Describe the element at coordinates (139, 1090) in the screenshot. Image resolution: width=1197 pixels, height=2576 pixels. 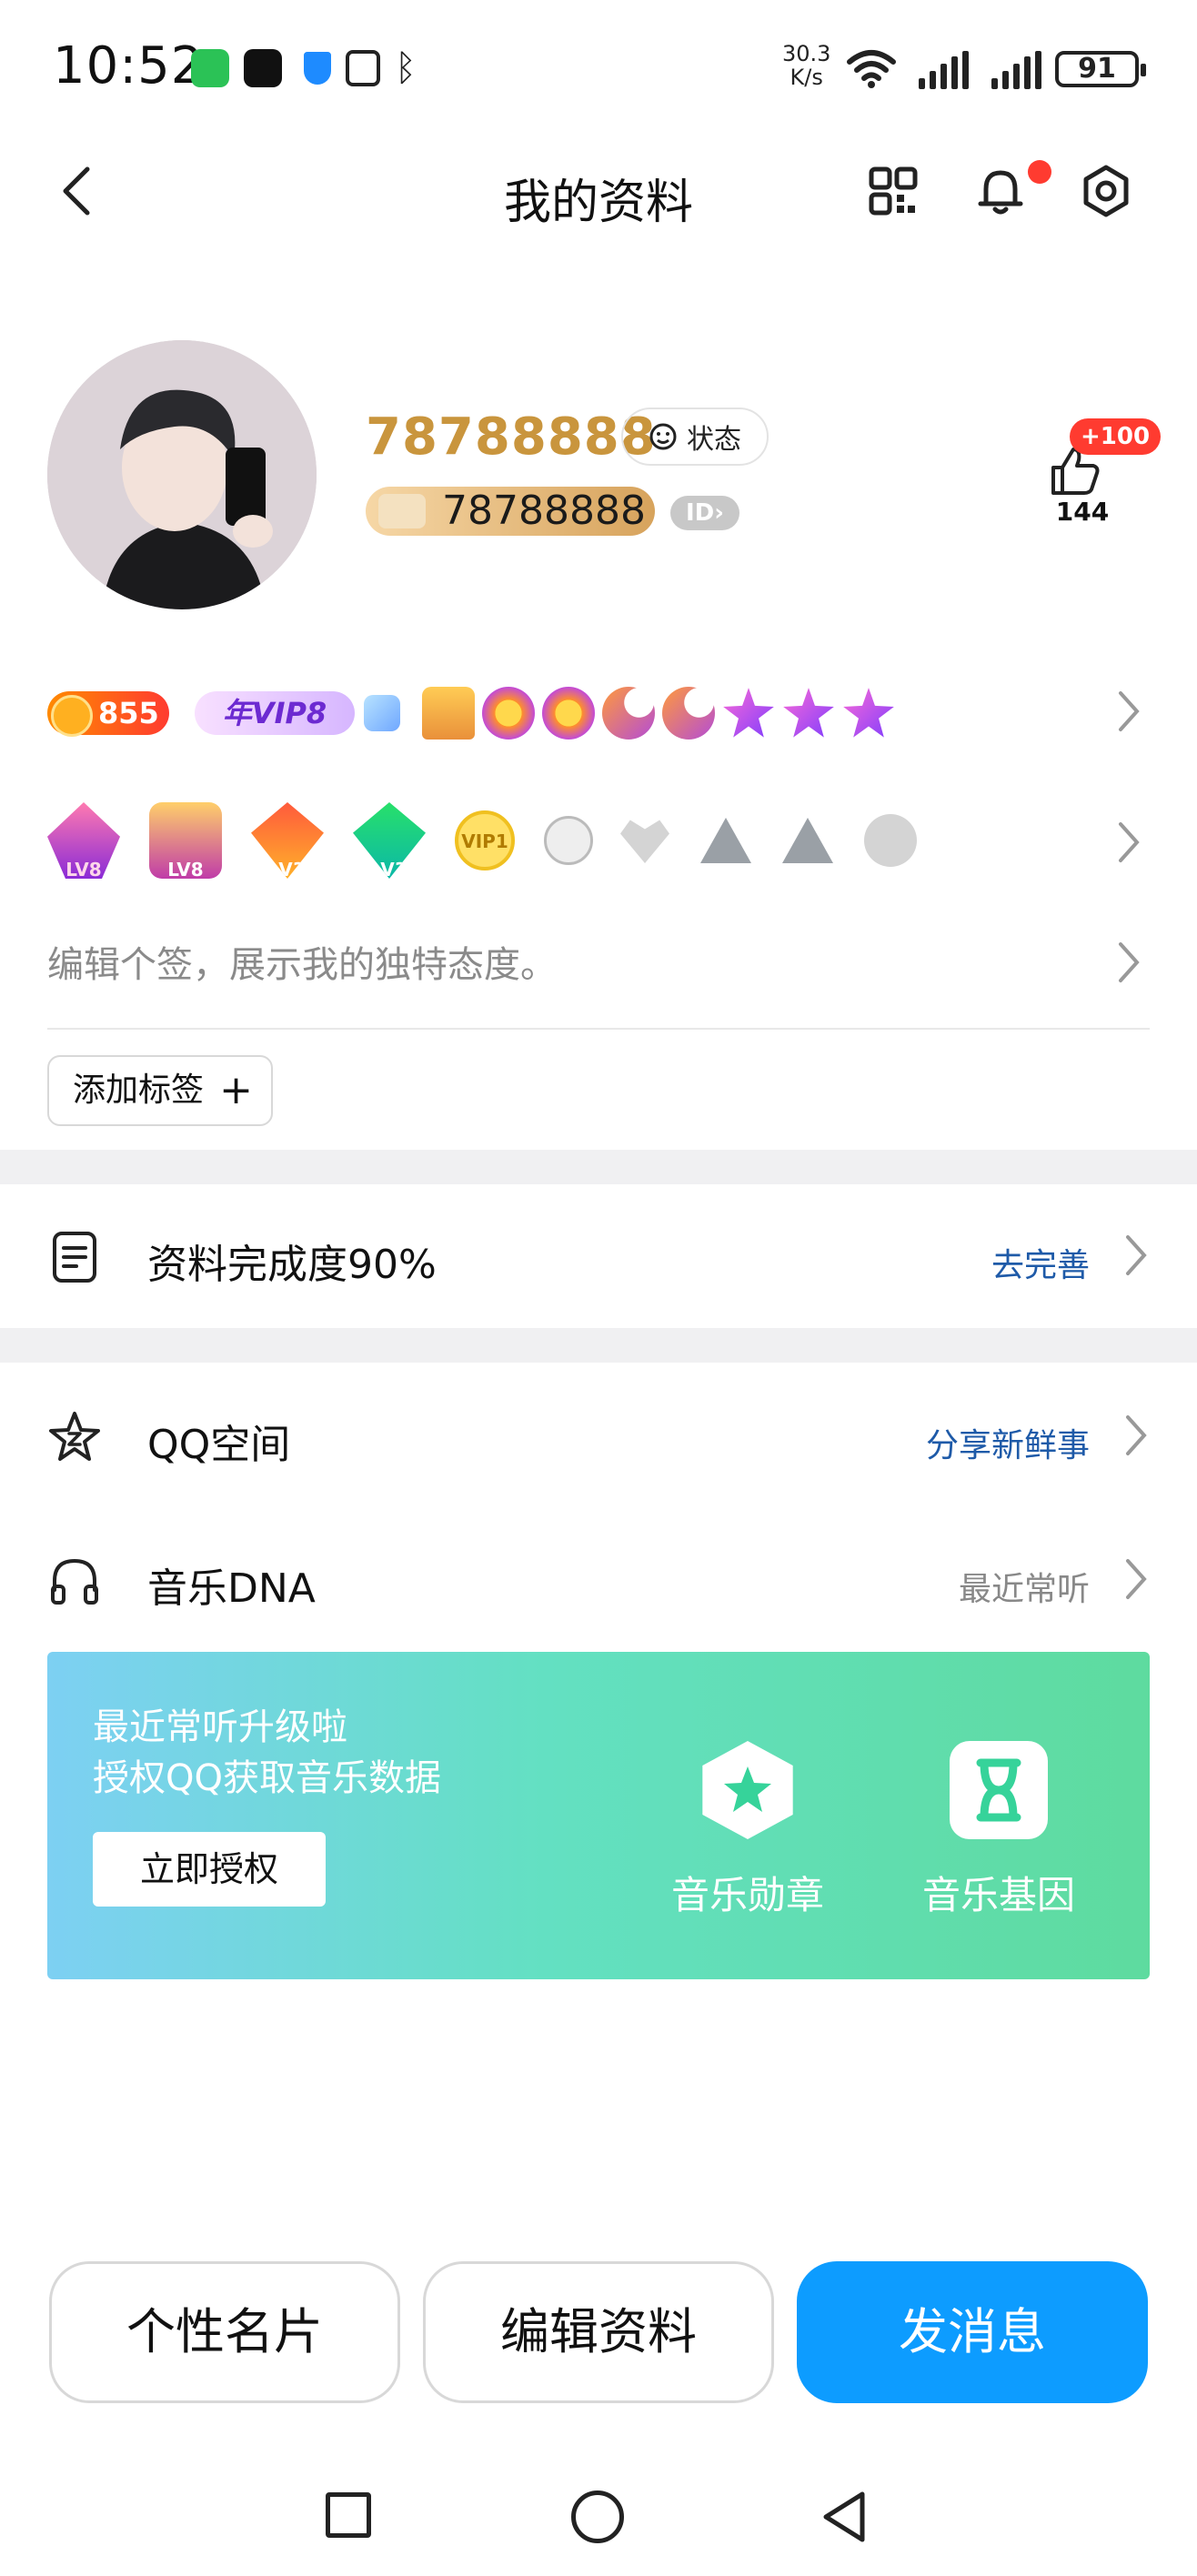
I see `add-tag-label: 添加标签` at that location.